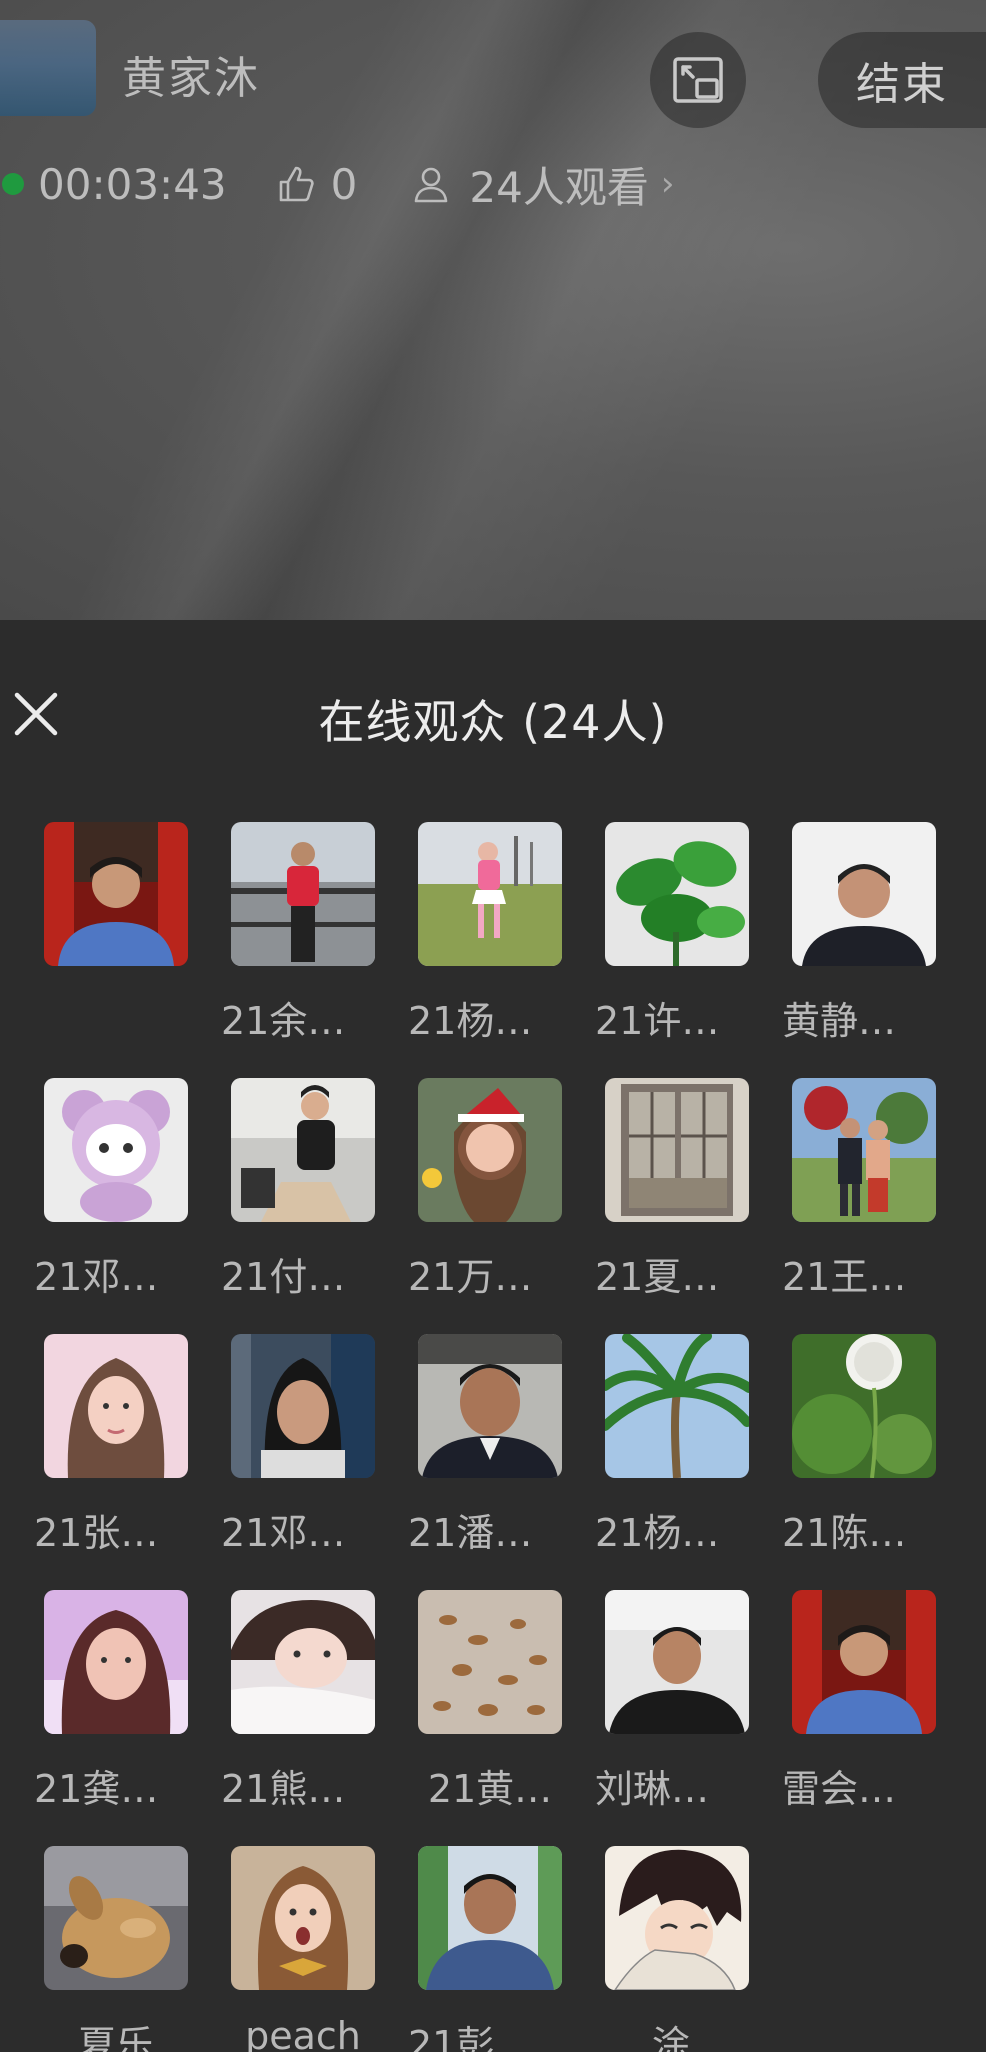 The image size is (986, 2052). I want to click on audience-member: 夏乐, so click(116, 1949).